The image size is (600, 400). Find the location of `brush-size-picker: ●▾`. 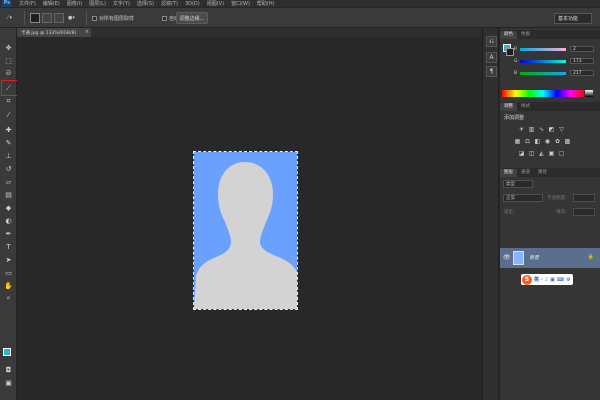

brush-size-picker: ●▾ is located at coordinates (71, 18).